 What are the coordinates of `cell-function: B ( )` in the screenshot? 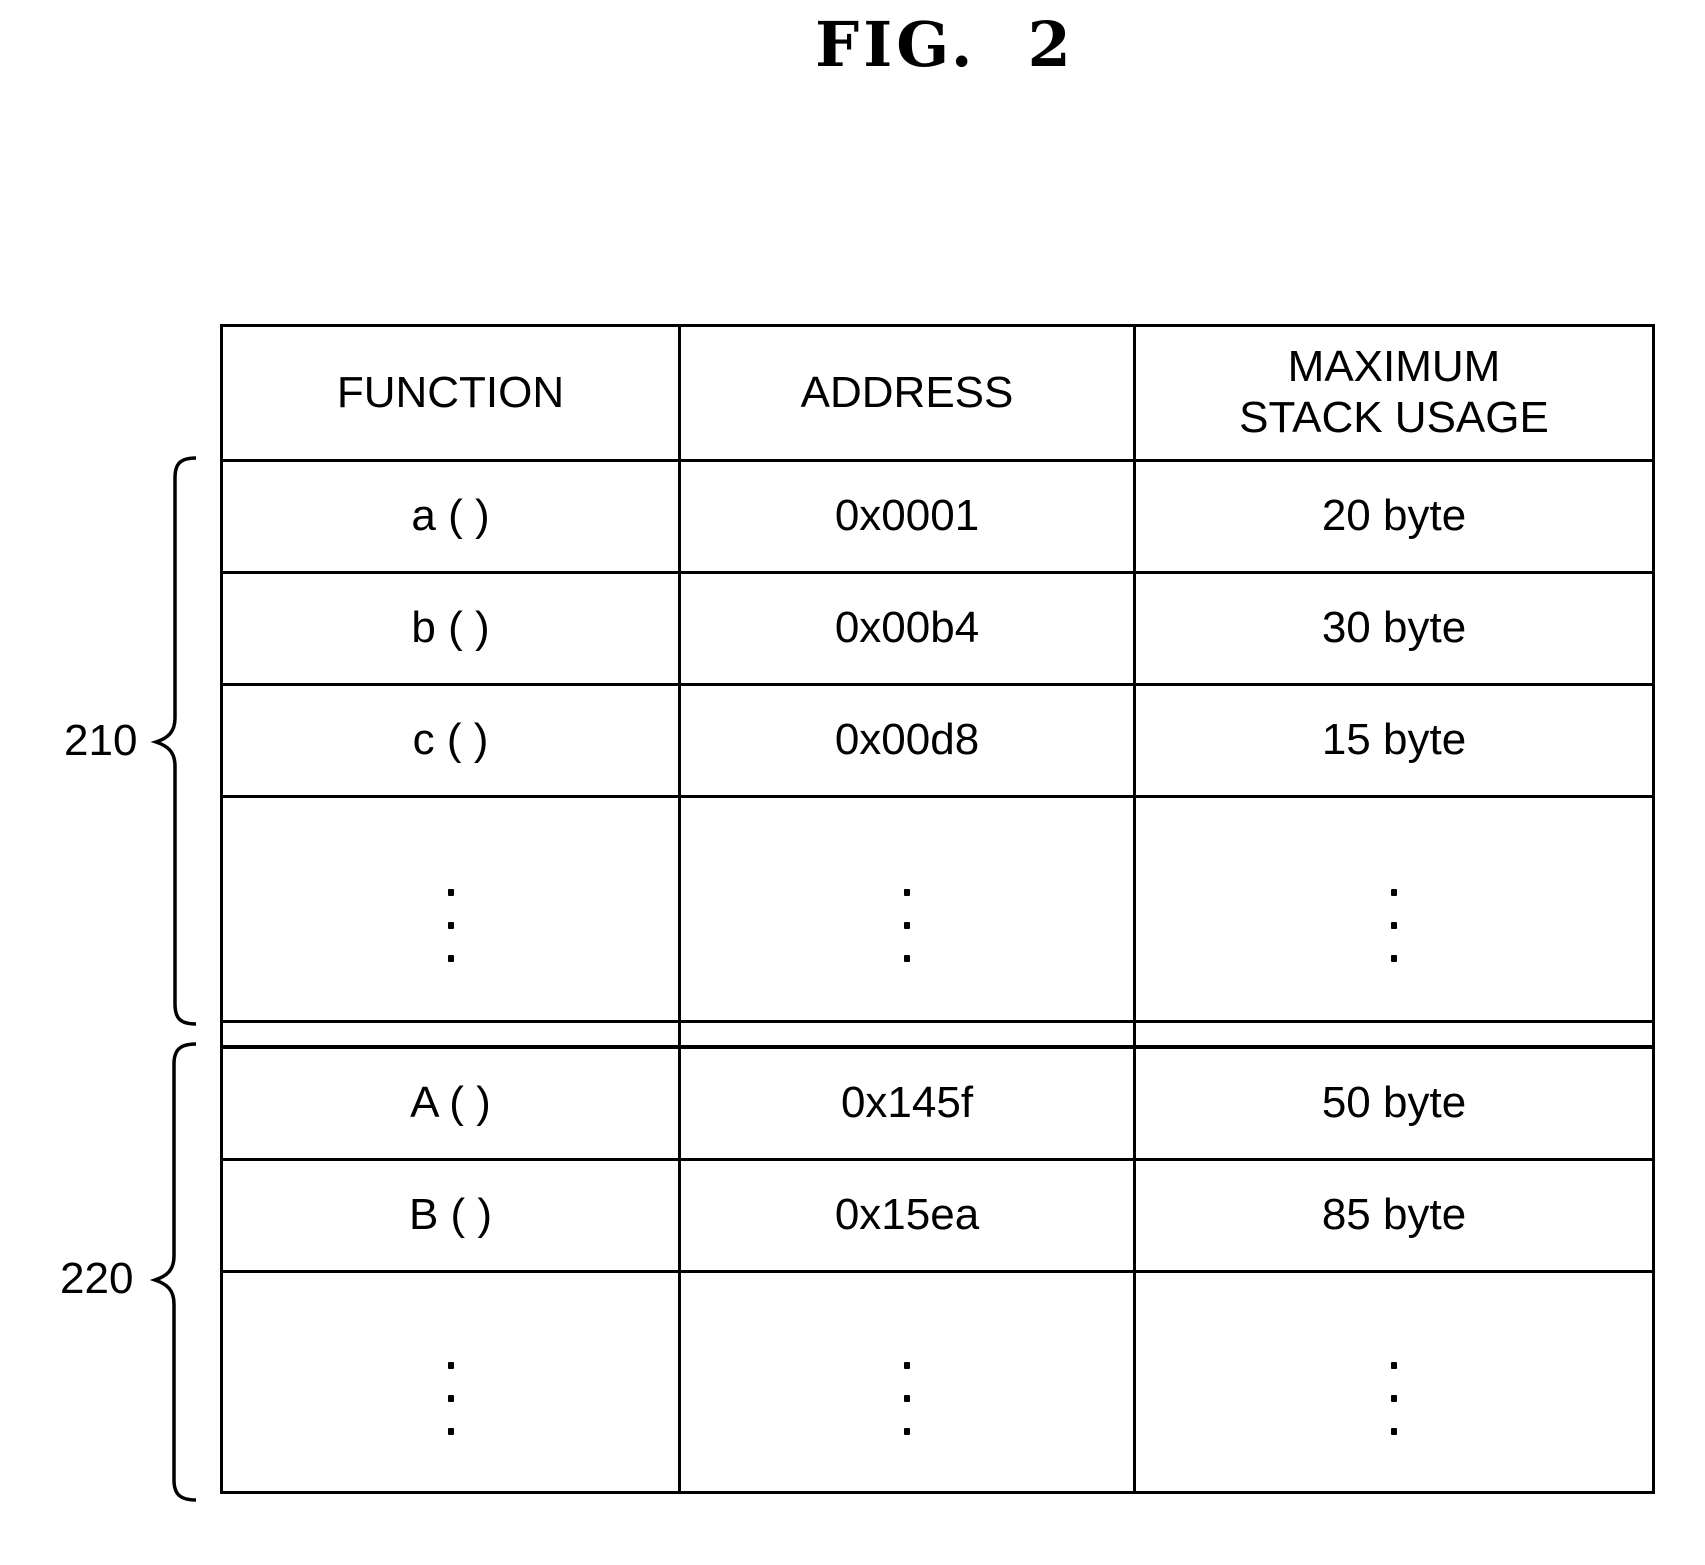 It's located at (450, 1215).